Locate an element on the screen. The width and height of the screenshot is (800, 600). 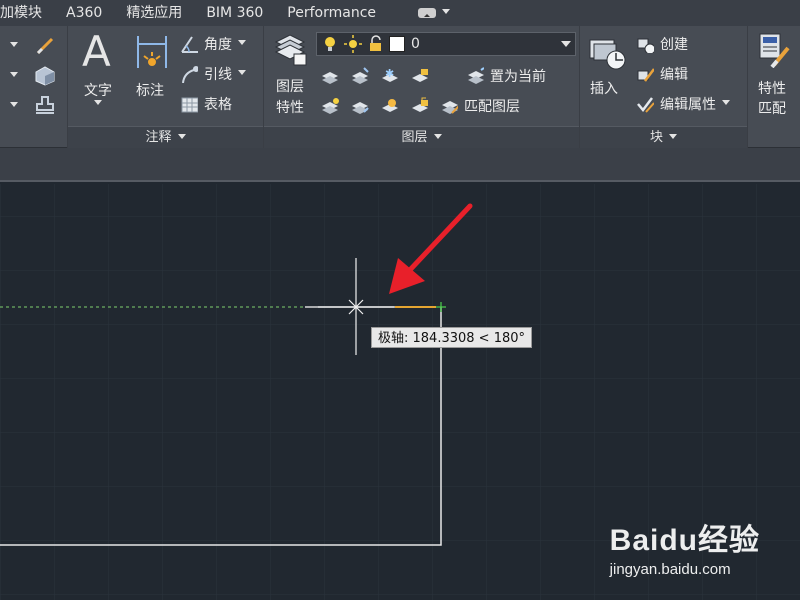
panel-properties-partial: 特性 匹配 is located at coordinates (774, 87).